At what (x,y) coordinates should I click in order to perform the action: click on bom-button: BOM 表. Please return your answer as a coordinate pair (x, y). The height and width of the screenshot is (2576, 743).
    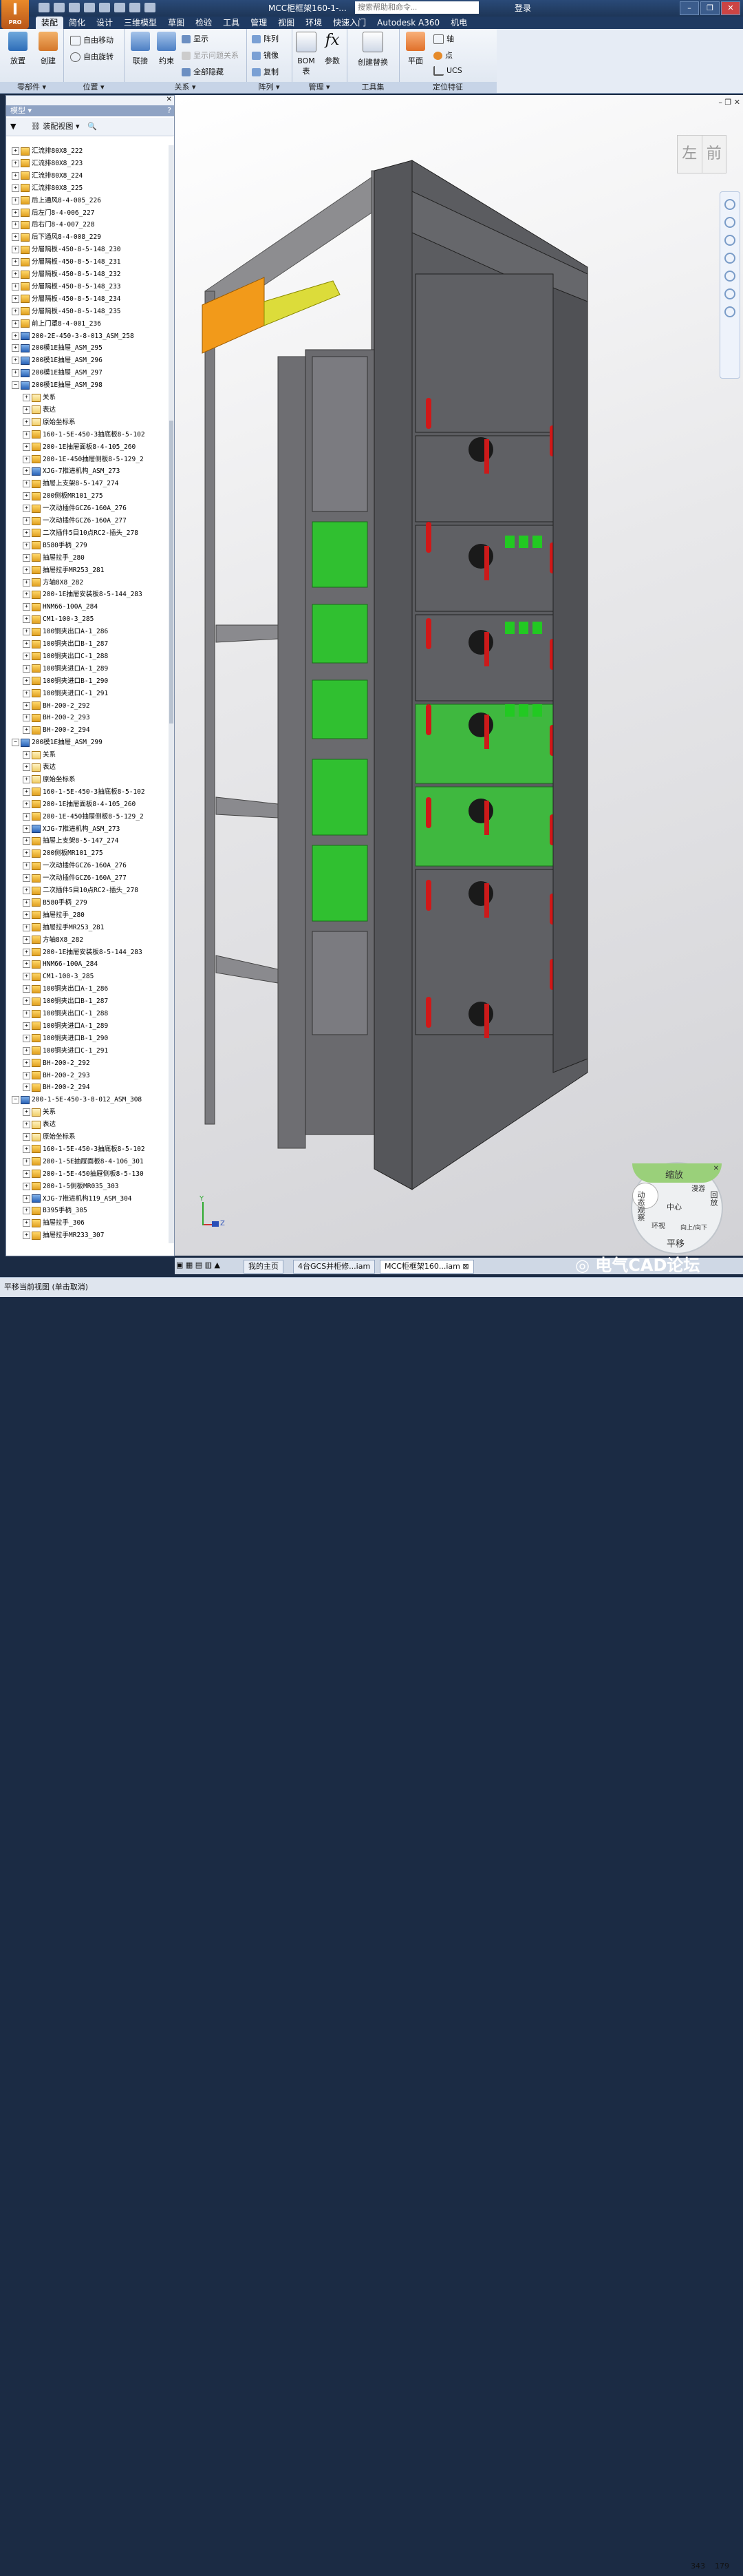
    Looking at the image, I should click on (306, 54).